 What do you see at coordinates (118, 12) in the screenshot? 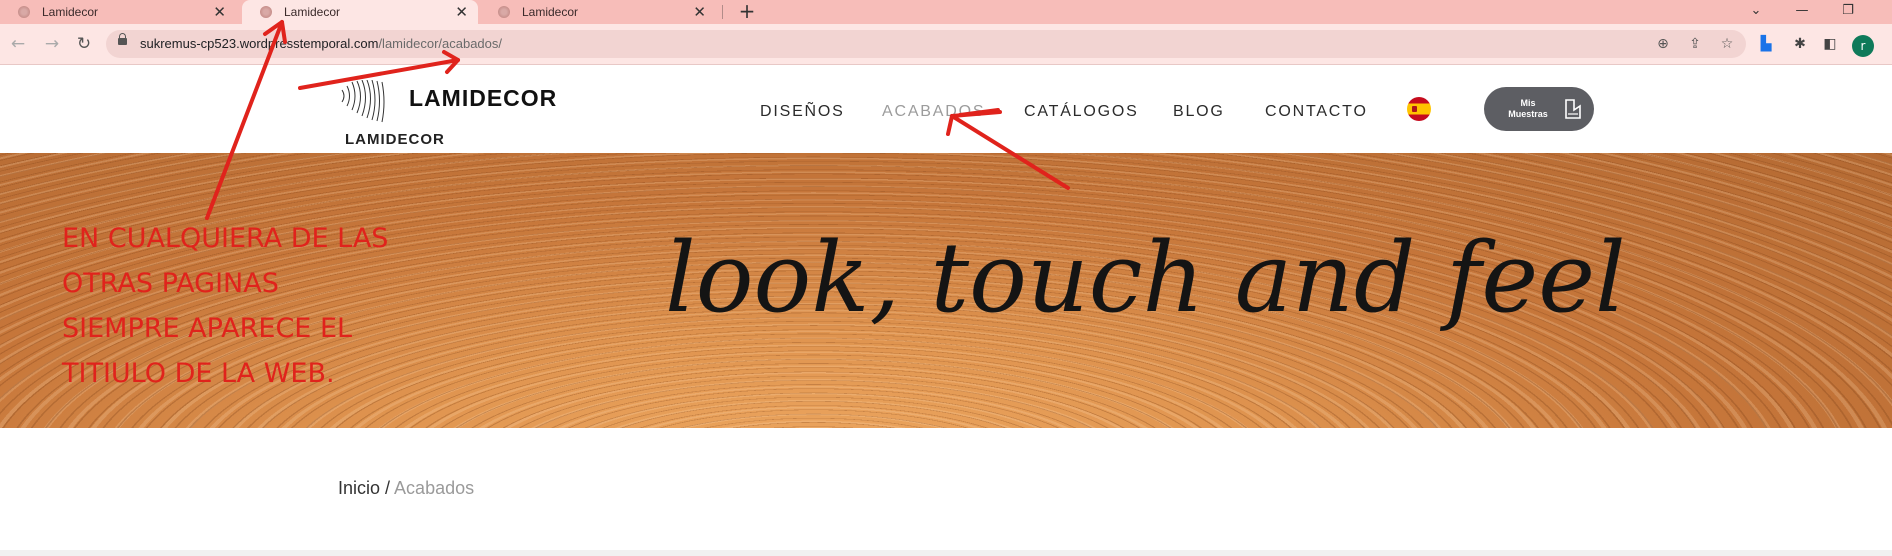
I see `browser-tab-1: Lamidecor ✕` at bounding box center [118, 12].